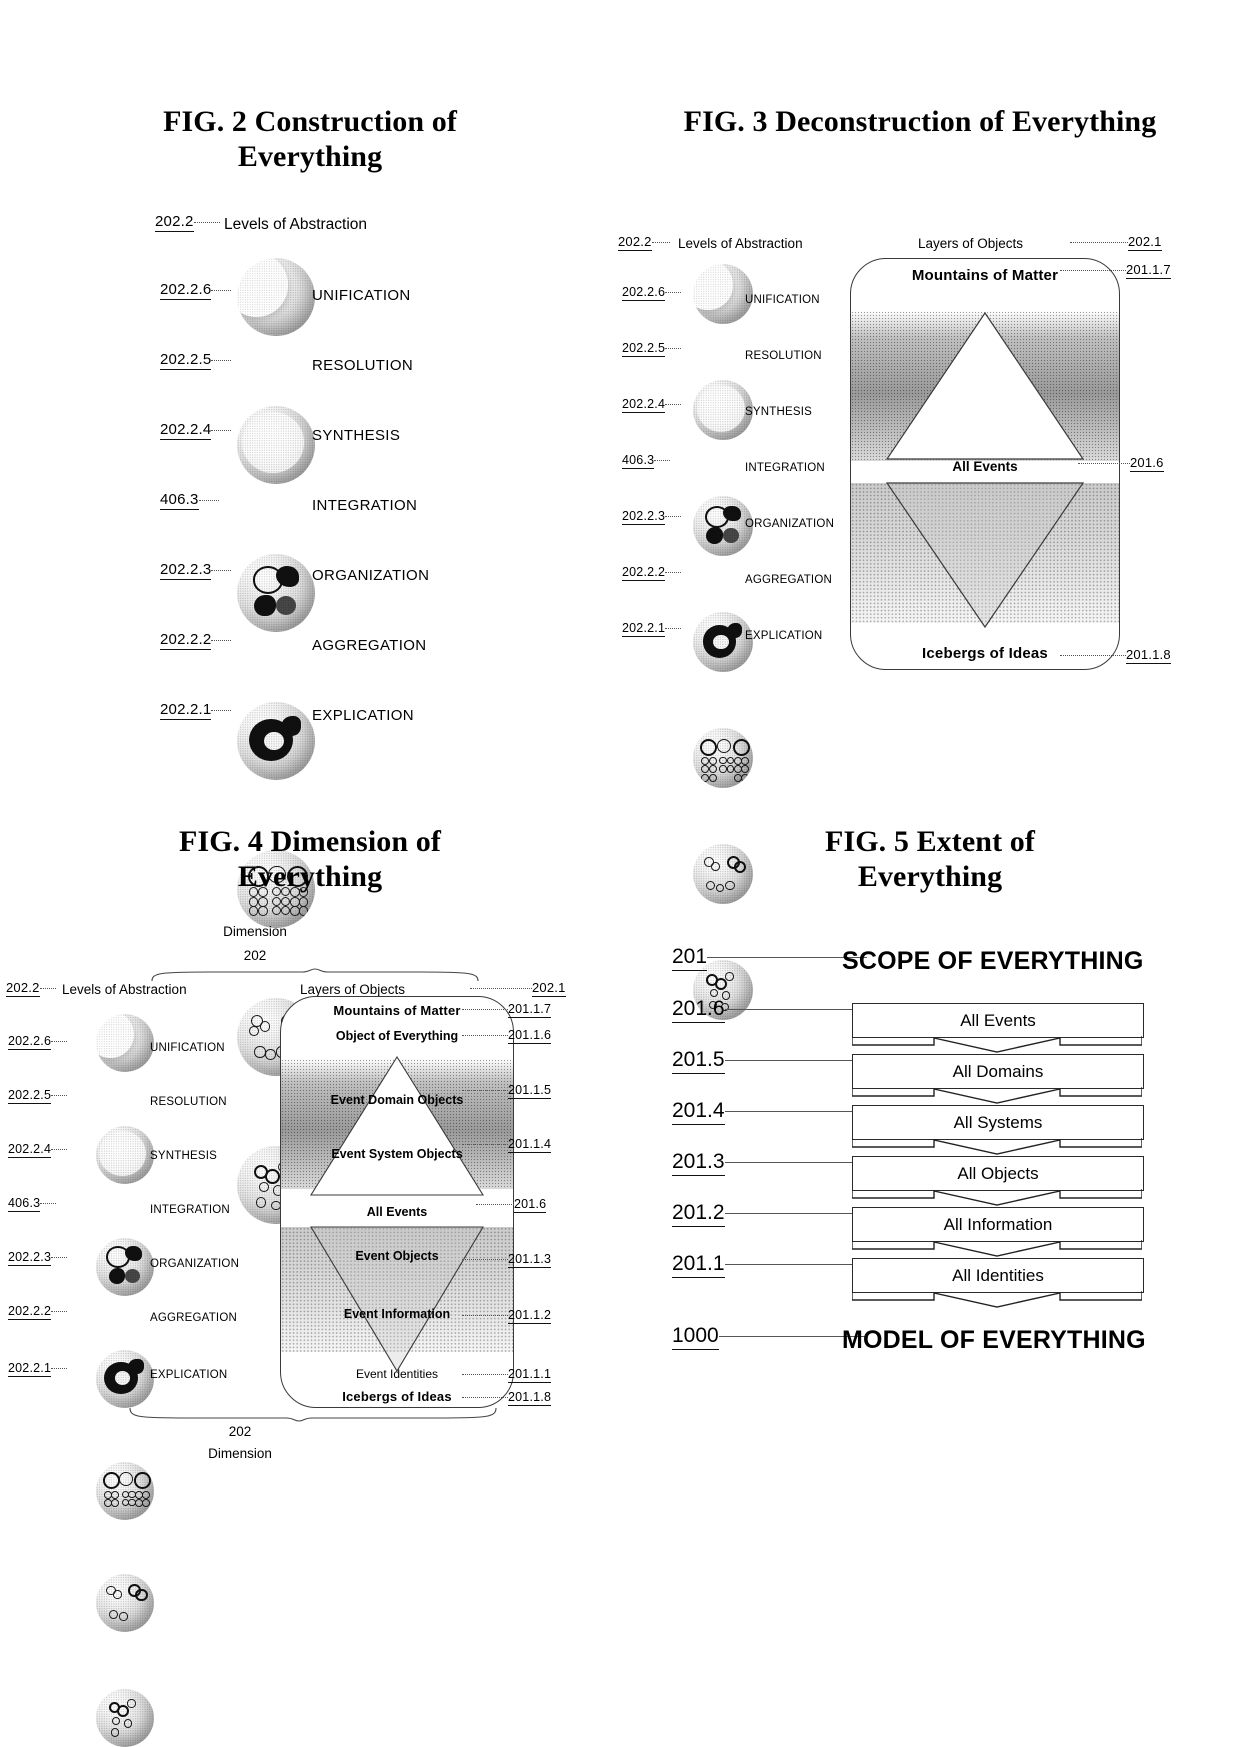  Describe the element at coordinates (652, 293) in the screenshot. I see `fig3-level-ref-0: 202.2.6` at that location.